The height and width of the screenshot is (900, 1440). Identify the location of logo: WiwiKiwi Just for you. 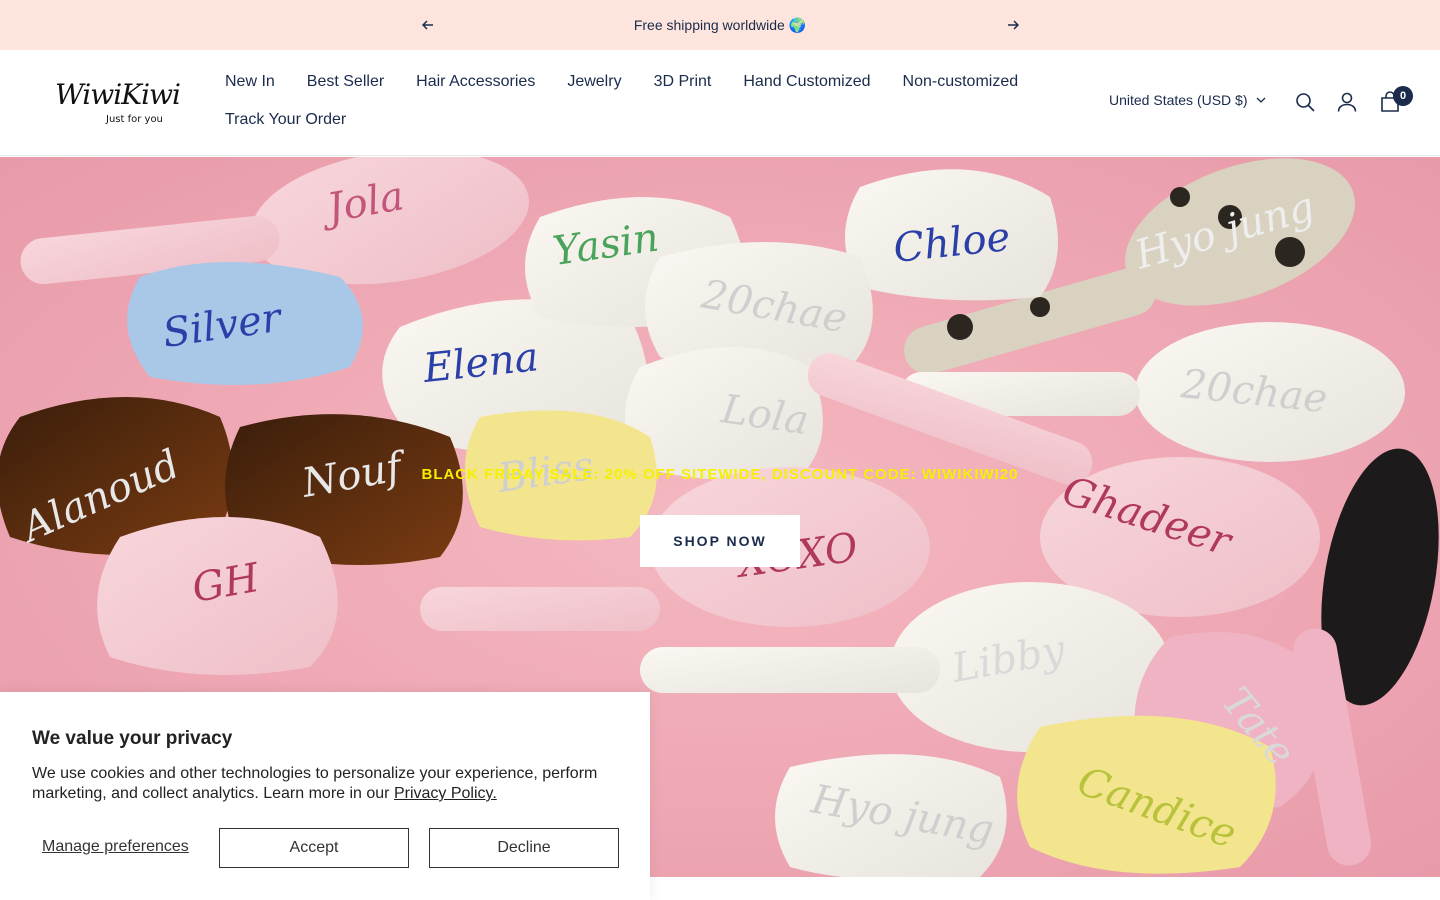
(118, 103).